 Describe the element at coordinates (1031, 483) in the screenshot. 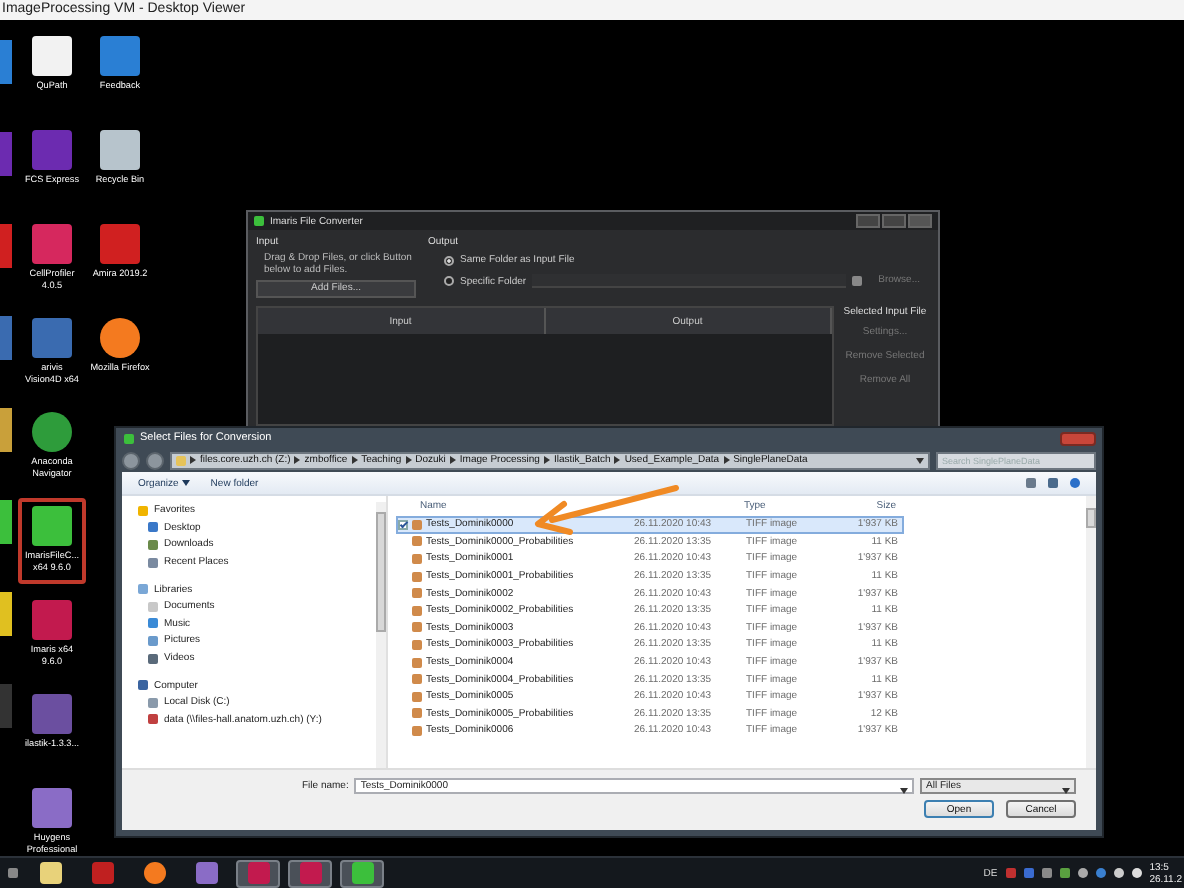

I see `view-icon` at that location.